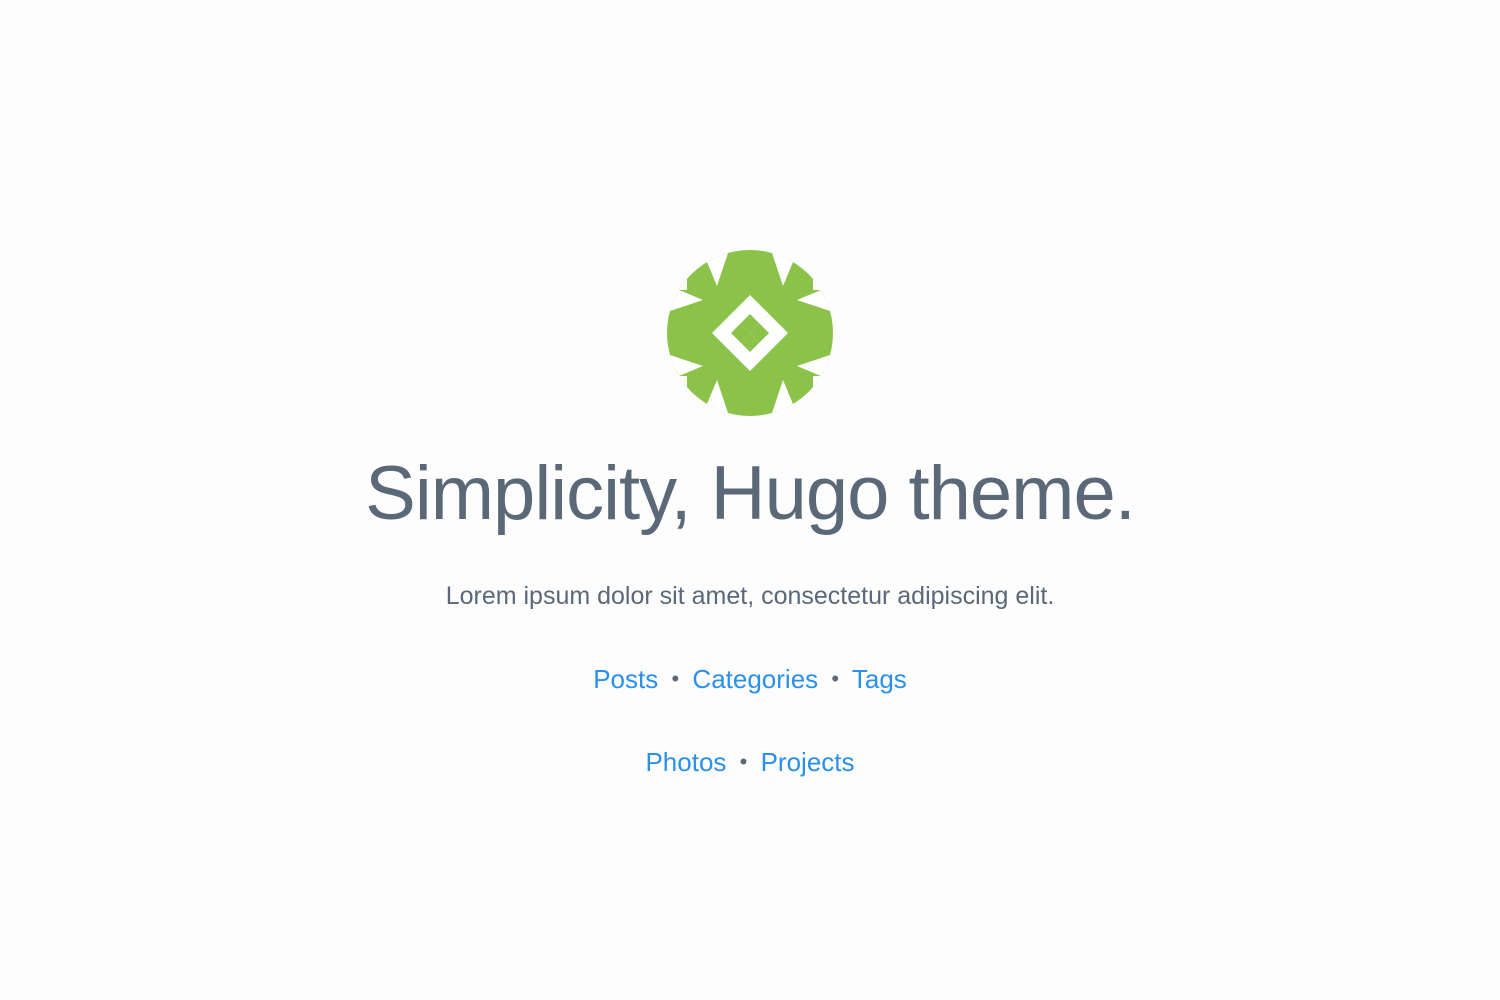 This screenshot has height=1000, width=1500. Describe the element at coordinates (685, 762) in the screenshot. I see `nav-link-photos: Photos` at that location.